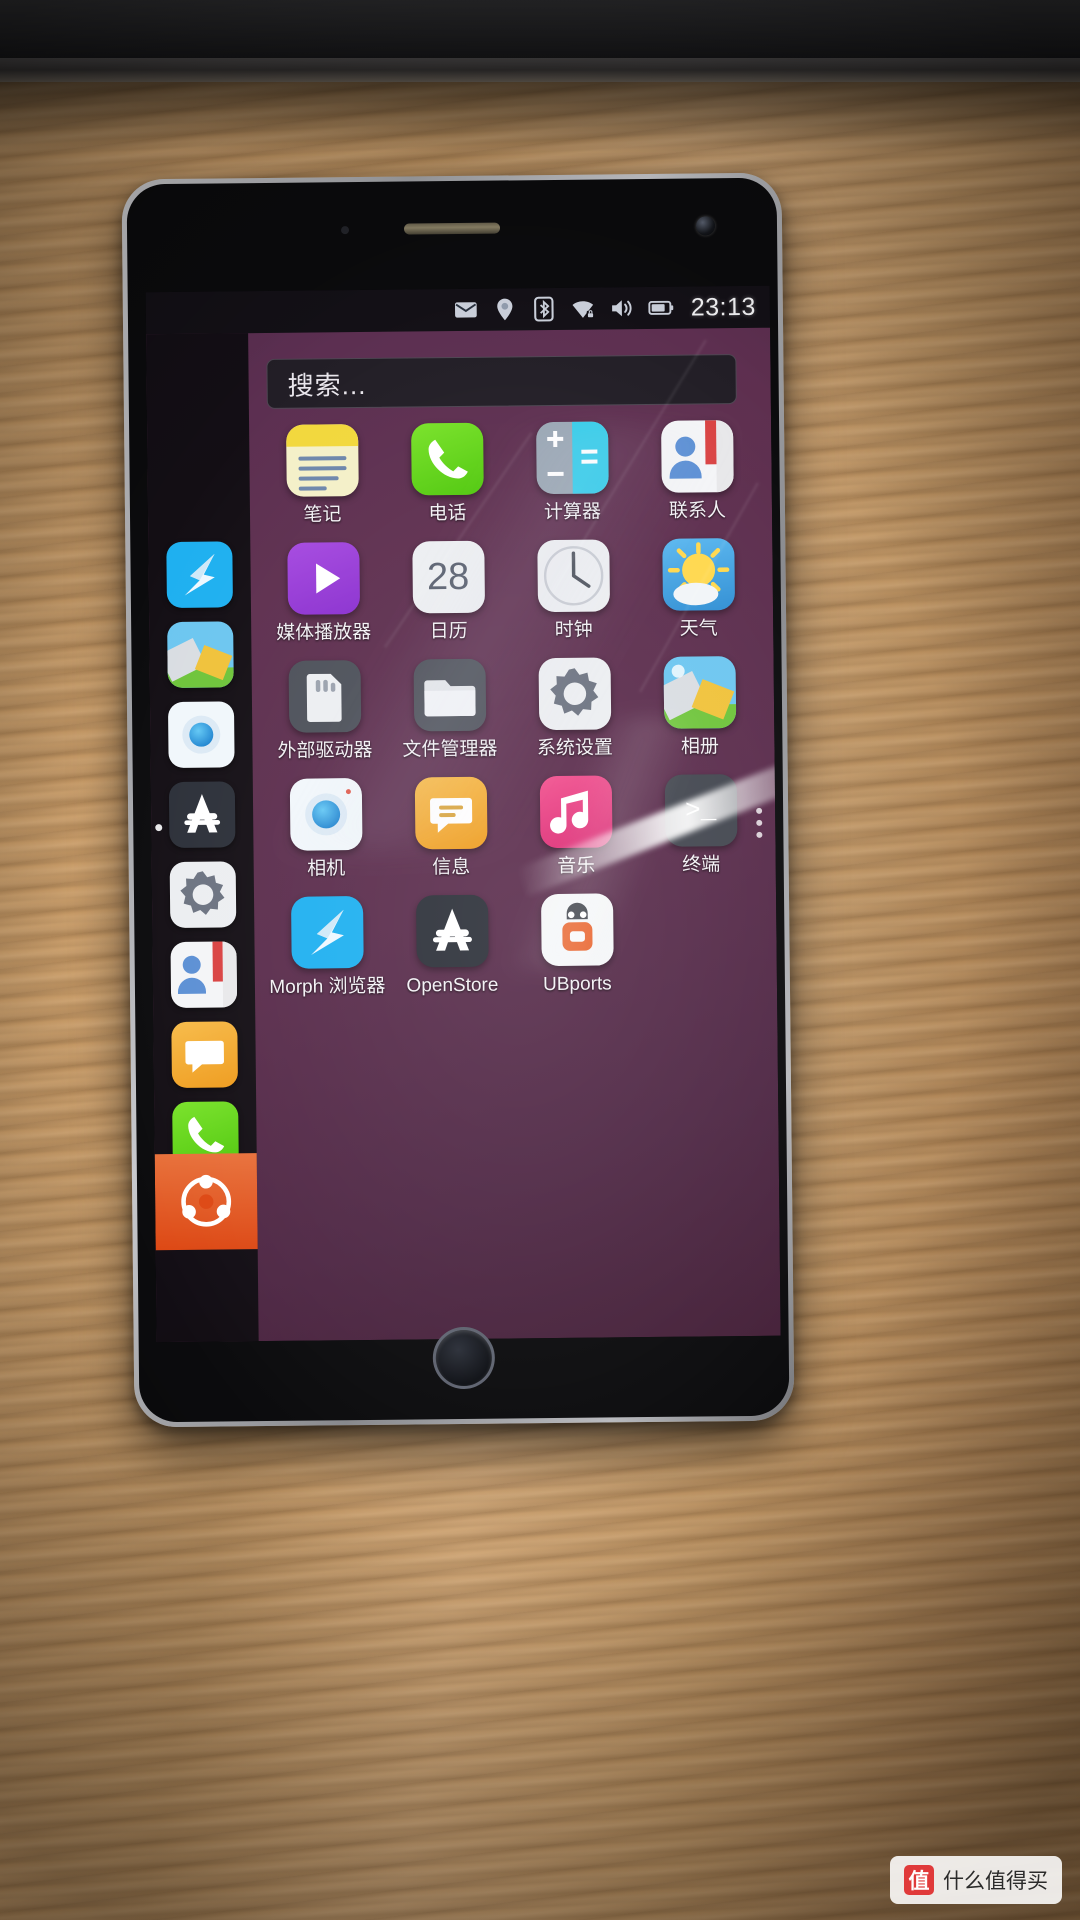 This screenshot has width=1080, height=1920. Describe the element at coordinates (572, 512) in the screenshot. I see `app-label: 计算器` at that location.